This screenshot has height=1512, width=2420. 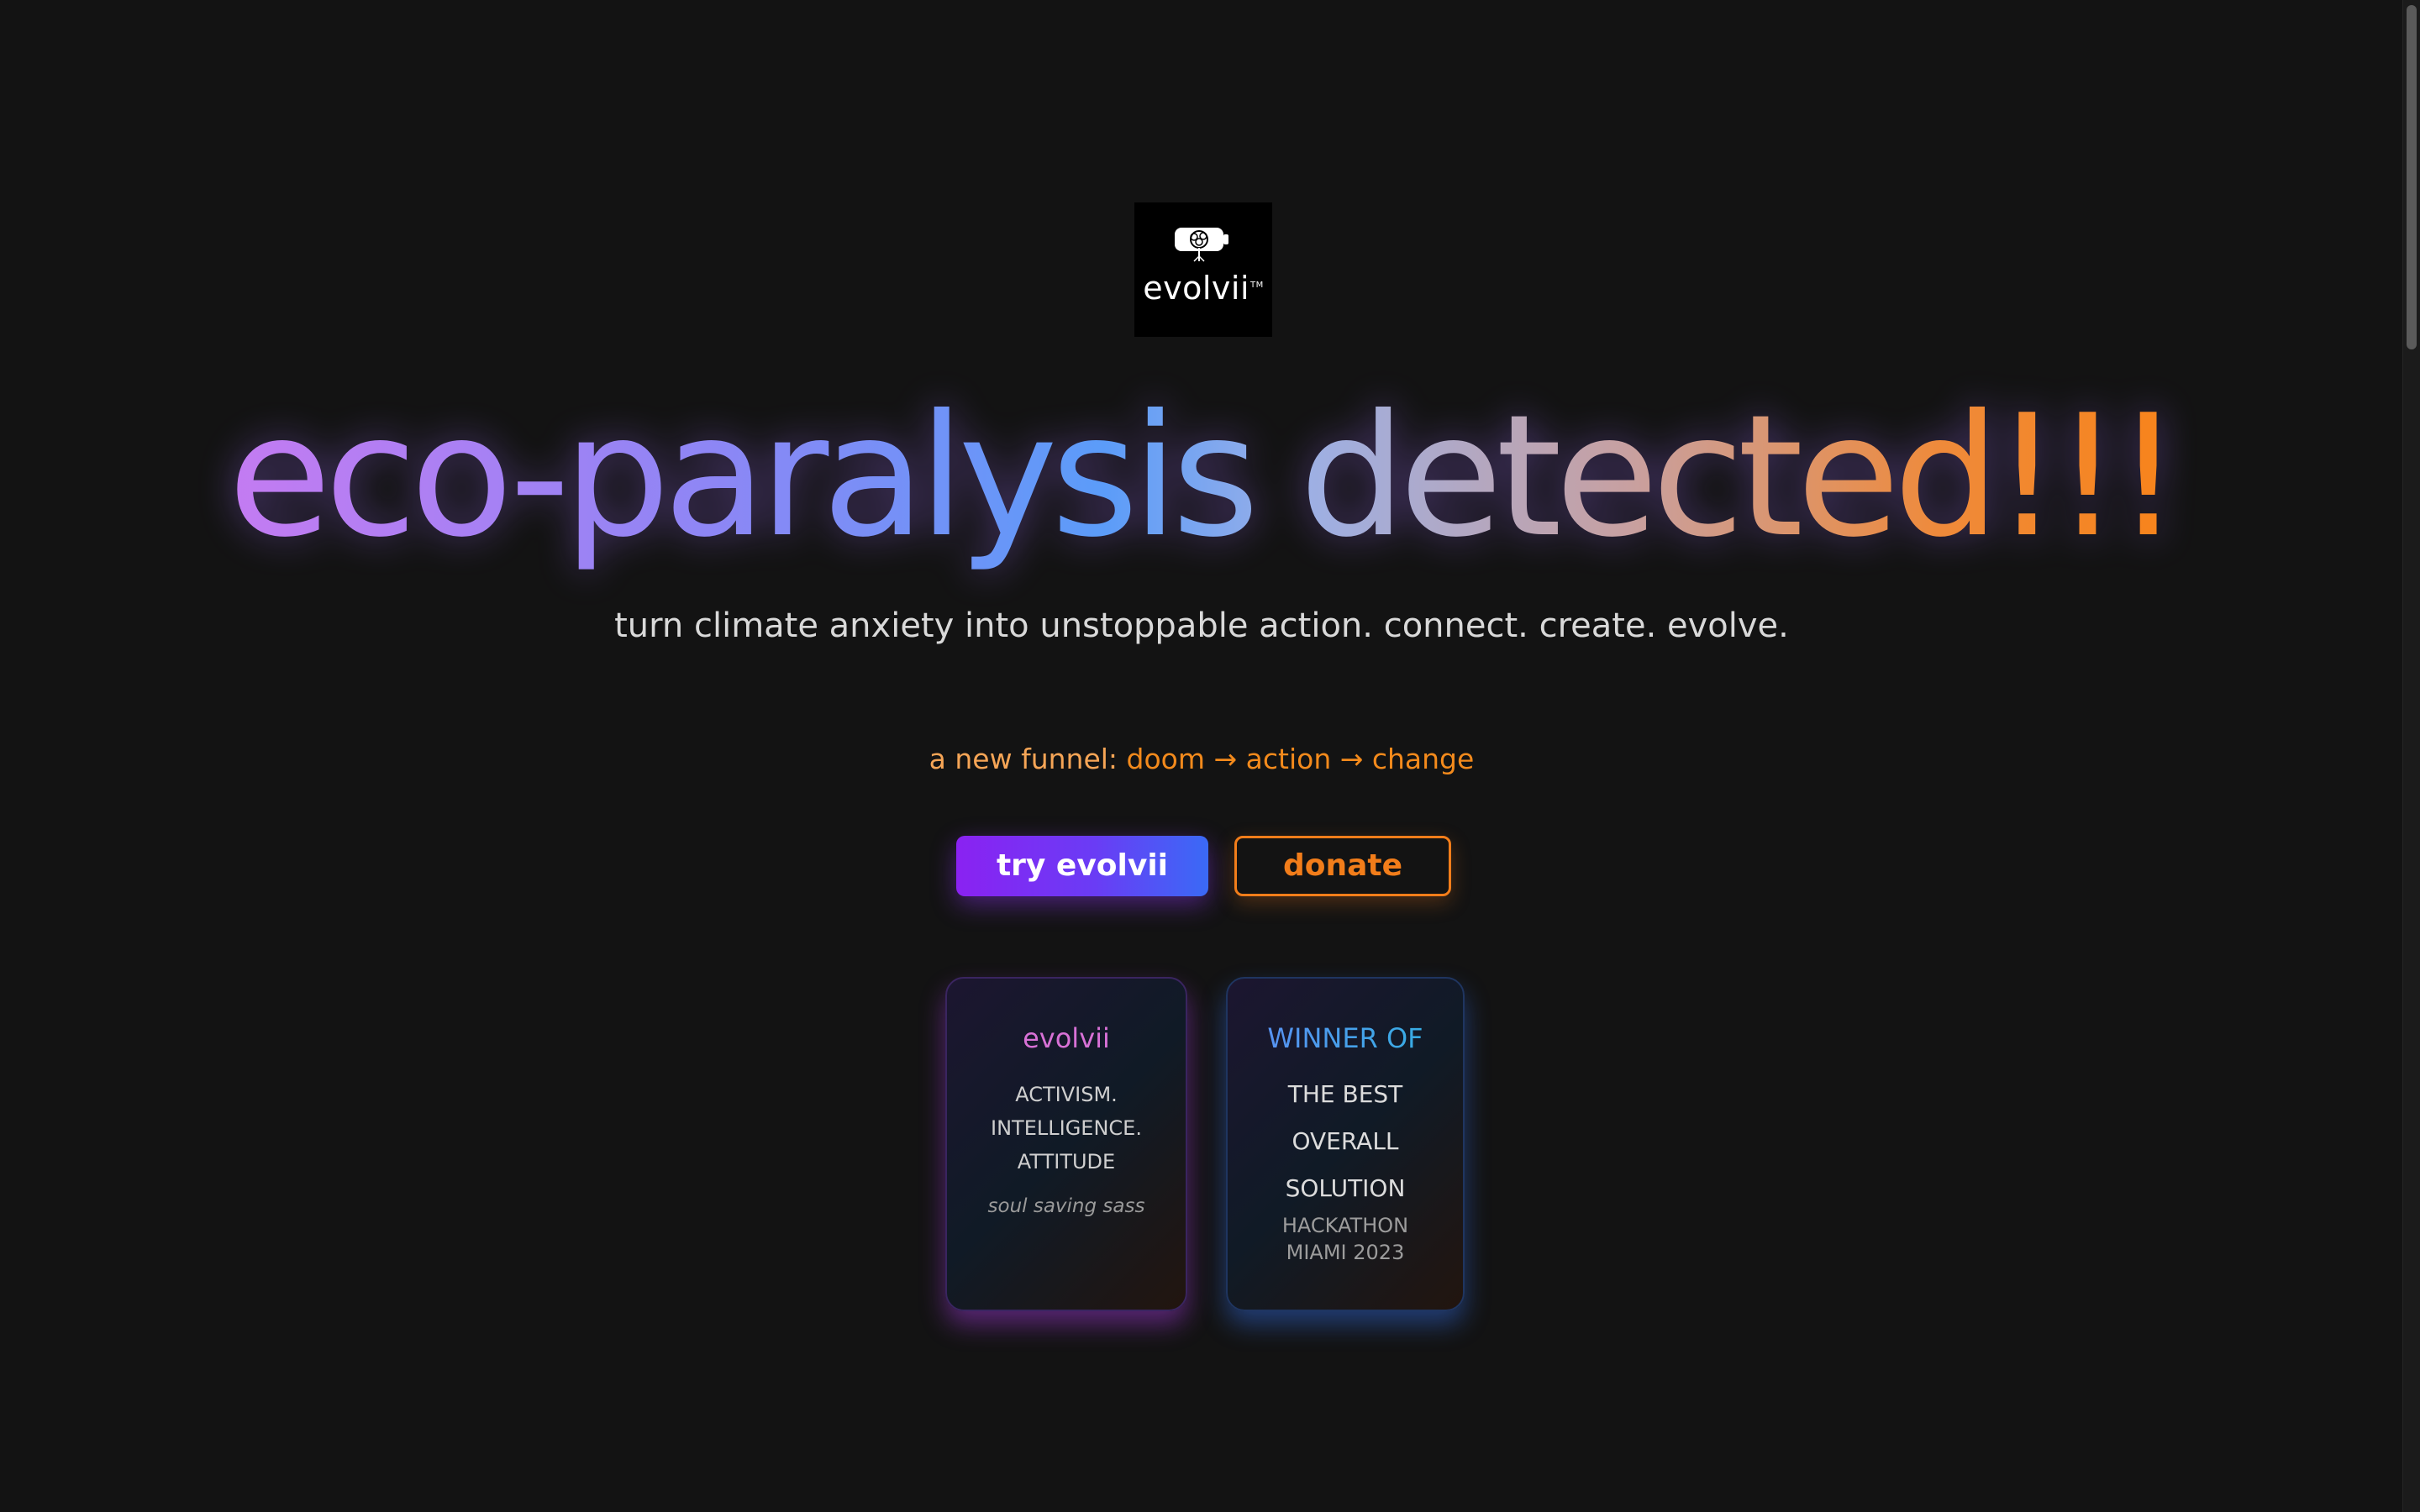 What do you see at coordinates (2411, 756) in the screenshot?
I see `vertical-scrollbar` at bounding box center [2411, 756].